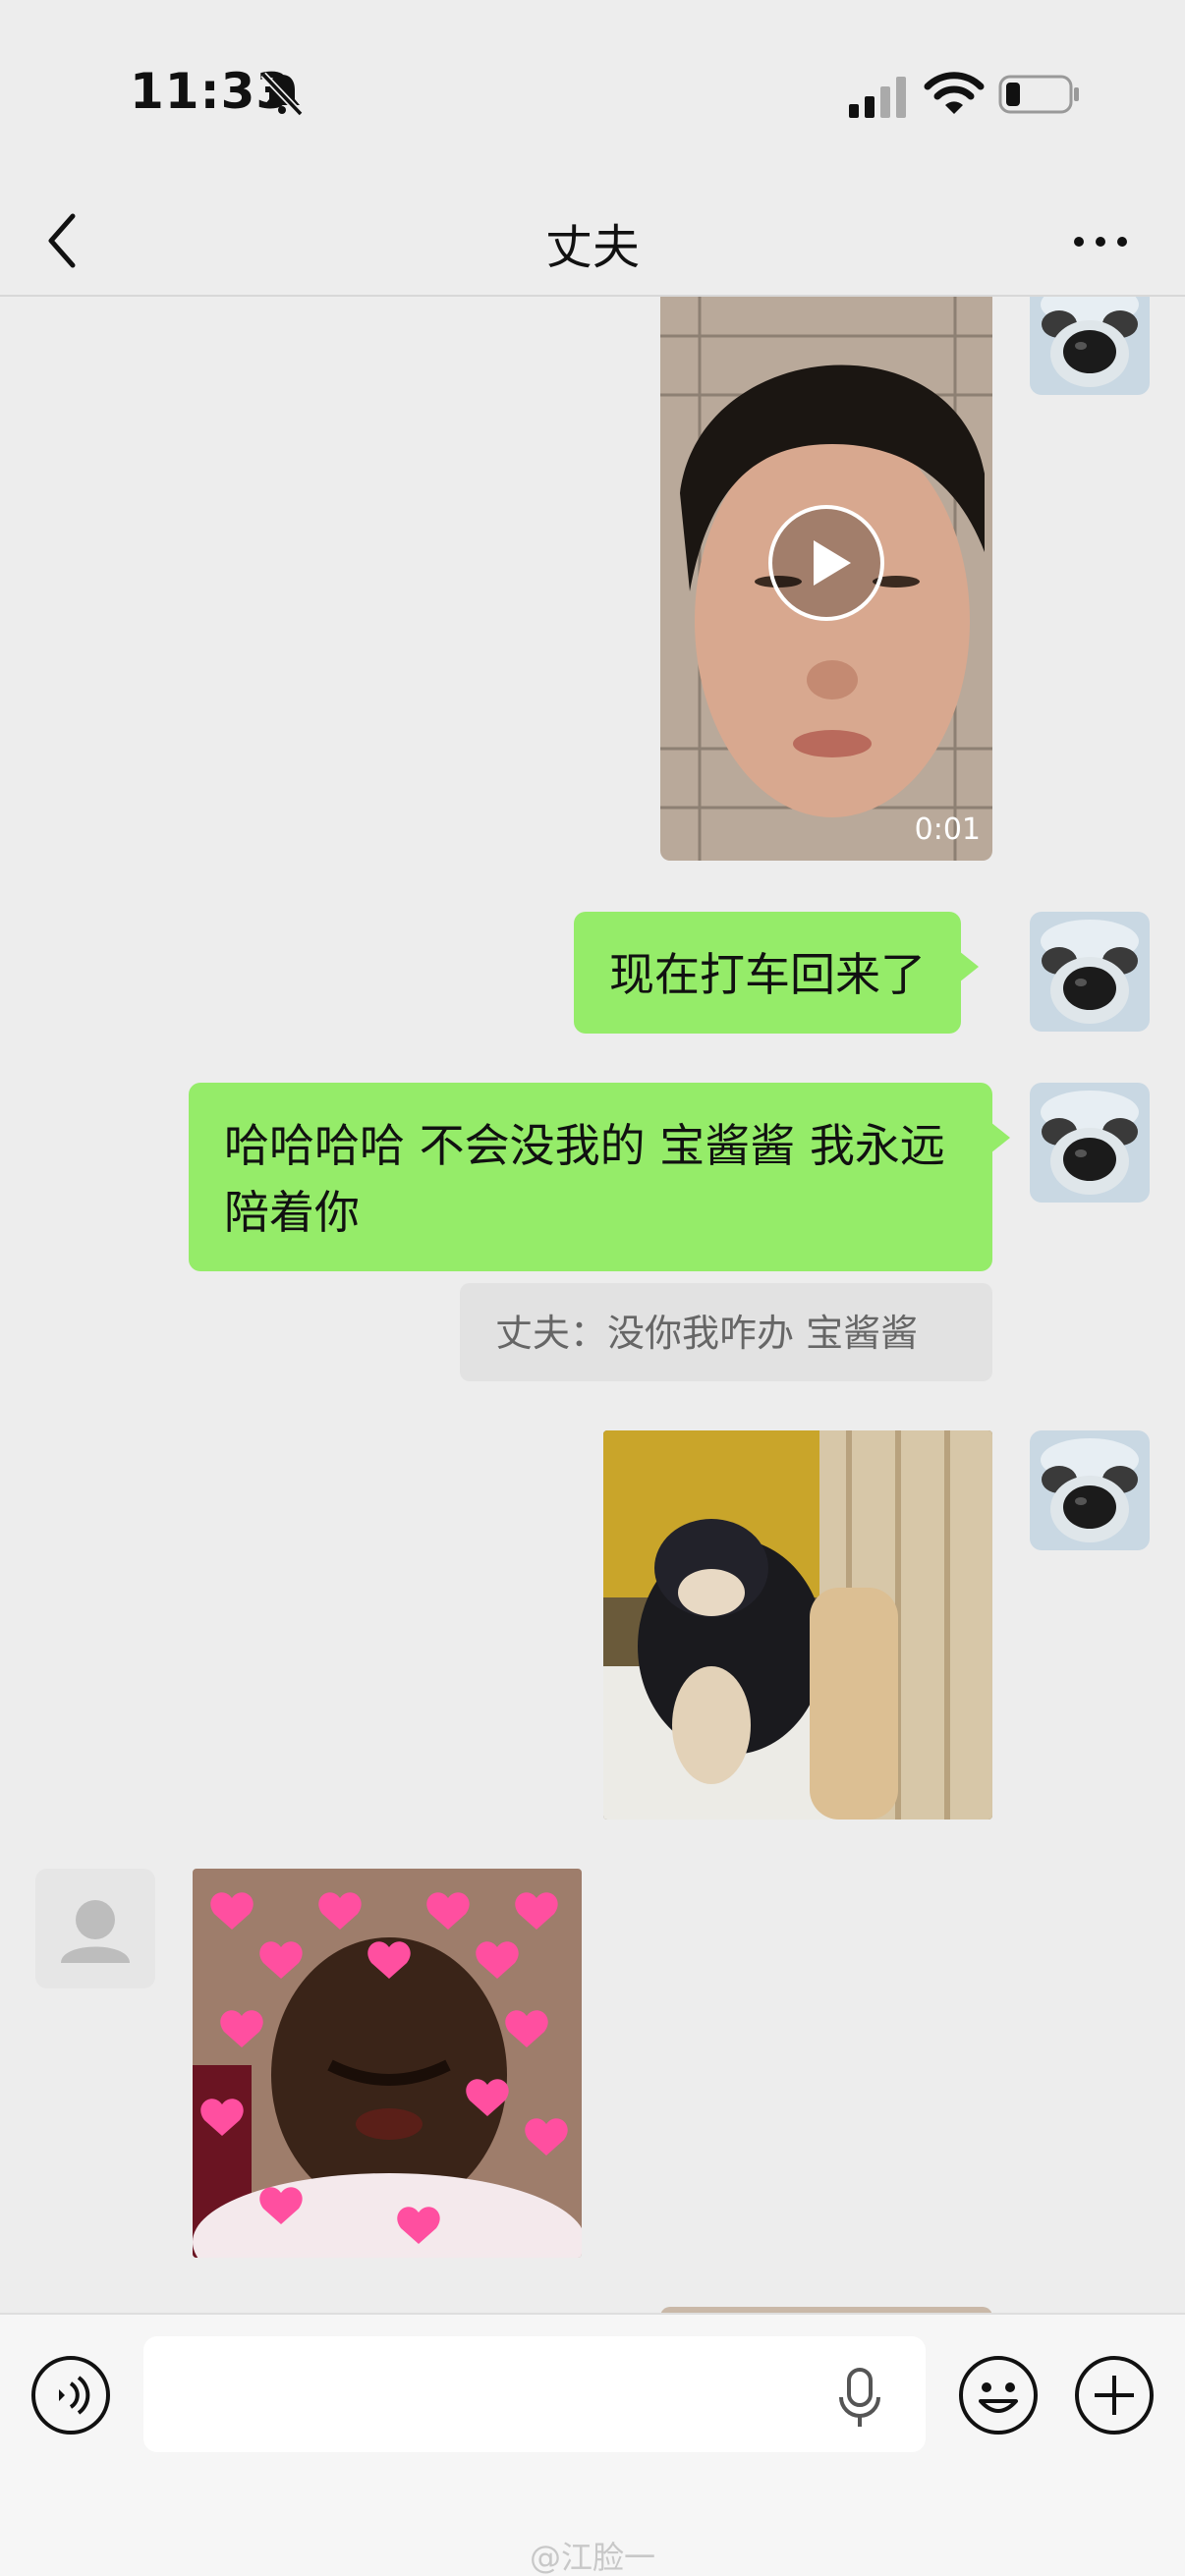 Image resolution: width=1185 pixels, height=2576 pixels. What do you see at coordinates (1038, 94) in the screenshot?
I see `battery-low-icon` at bounding box center [1038, 94].